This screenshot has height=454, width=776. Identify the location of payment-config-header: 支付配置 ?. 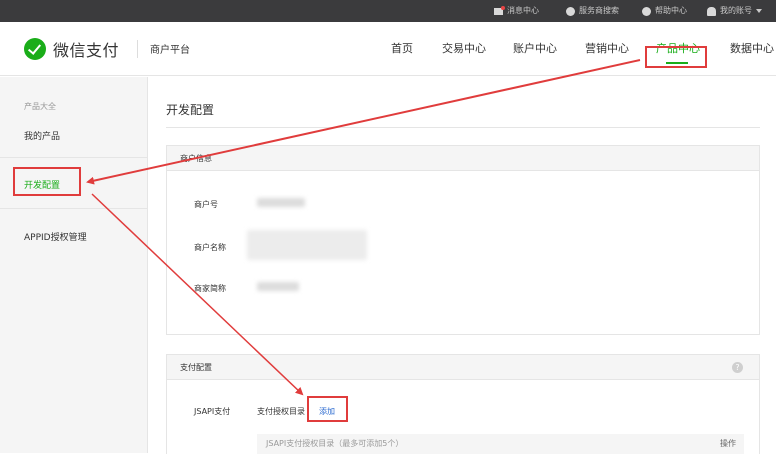
(463, 367).